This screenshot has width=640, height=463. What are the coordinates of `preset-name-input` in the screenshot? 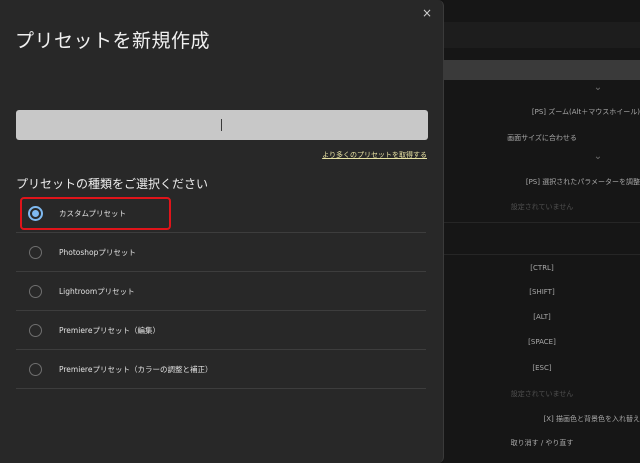 It's located at (222, 125).